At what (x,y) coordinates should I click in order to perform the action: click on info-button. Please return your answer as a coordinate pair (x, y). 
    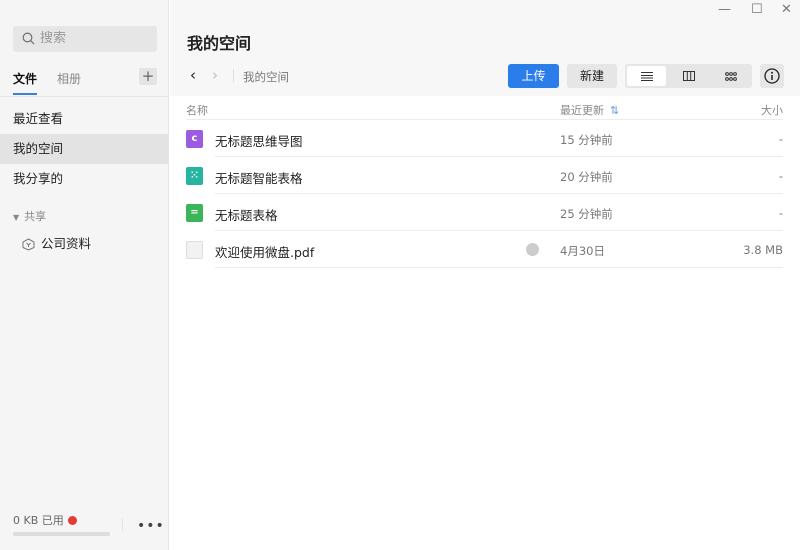
    Looking at the image, I should click on (772, 76).